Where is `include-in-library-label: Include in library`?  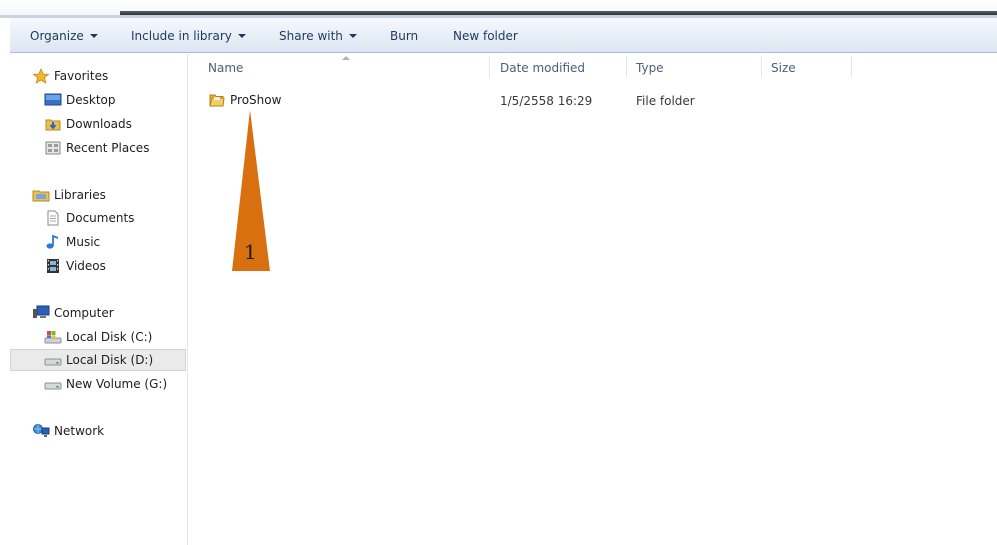 include-in-library-label: Include in library is located at coordinates (181, 36).